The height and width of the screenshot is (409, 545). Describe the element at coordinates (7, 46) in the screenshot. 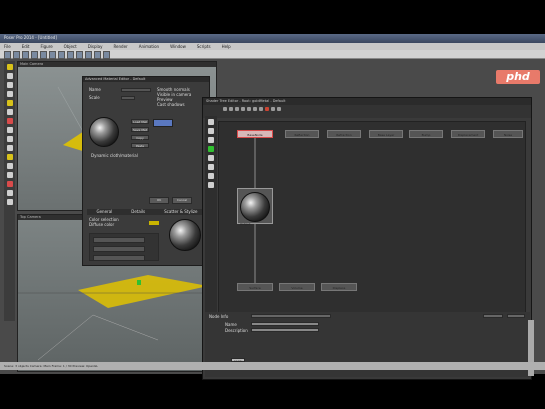

I see `menu-item-file: File` at that location.